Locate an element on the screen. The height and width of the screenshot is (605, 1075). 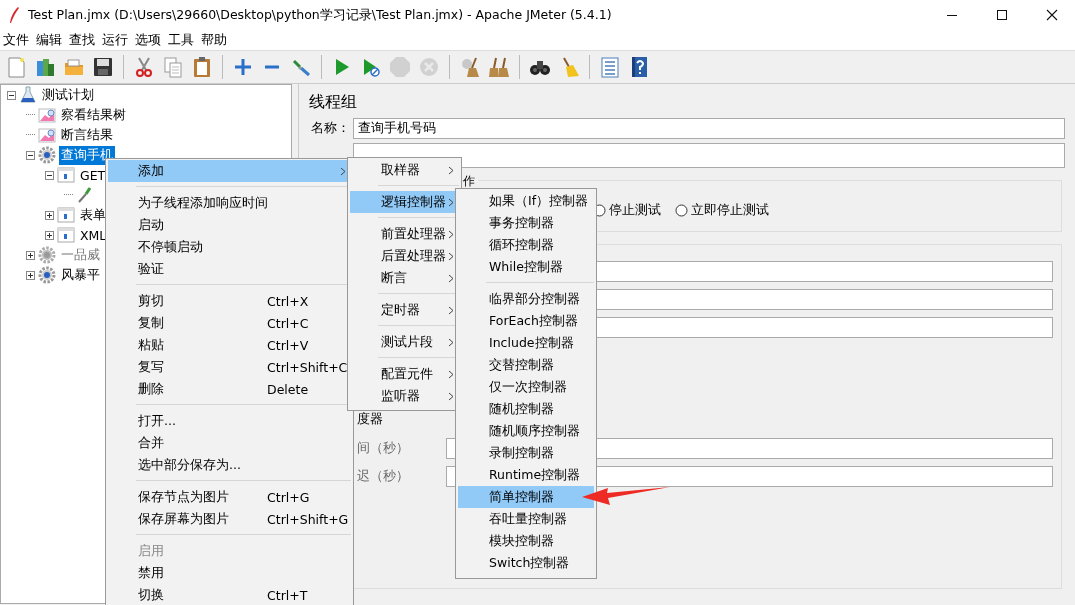
radio-label: 立即停止测试 is located at coordinates (730, 210).